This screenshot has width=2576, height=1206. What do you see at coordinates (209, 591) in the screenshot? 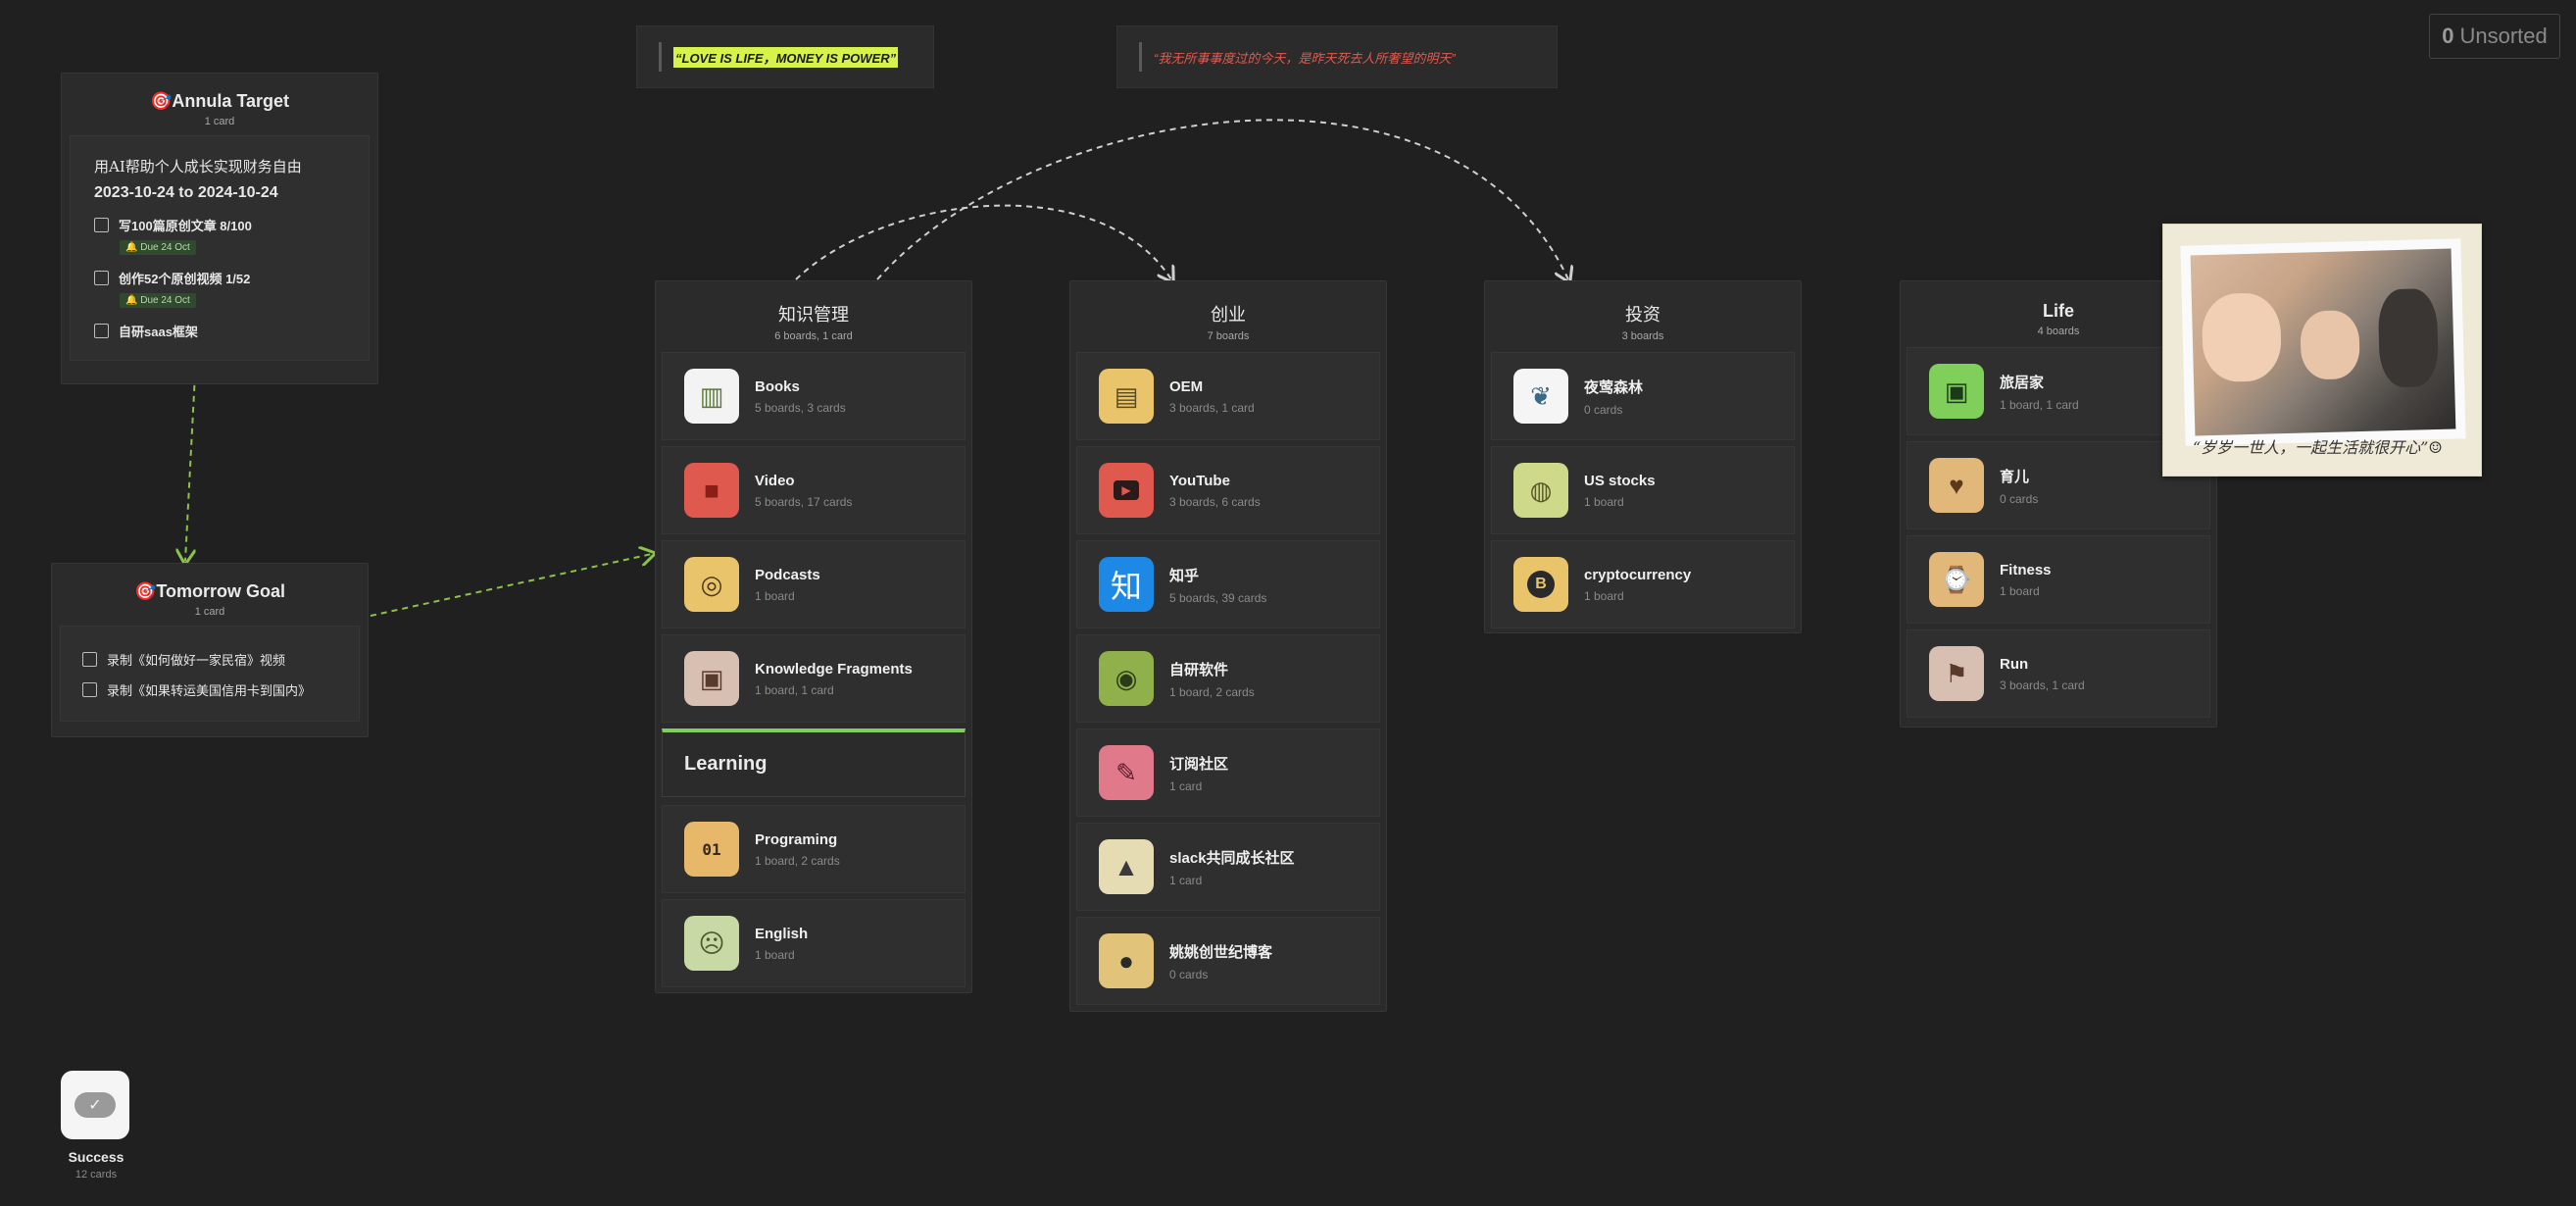
I see `tomorrow-goal-title: 🎯Tomorrow Goal` at bounding box center [209, 591].